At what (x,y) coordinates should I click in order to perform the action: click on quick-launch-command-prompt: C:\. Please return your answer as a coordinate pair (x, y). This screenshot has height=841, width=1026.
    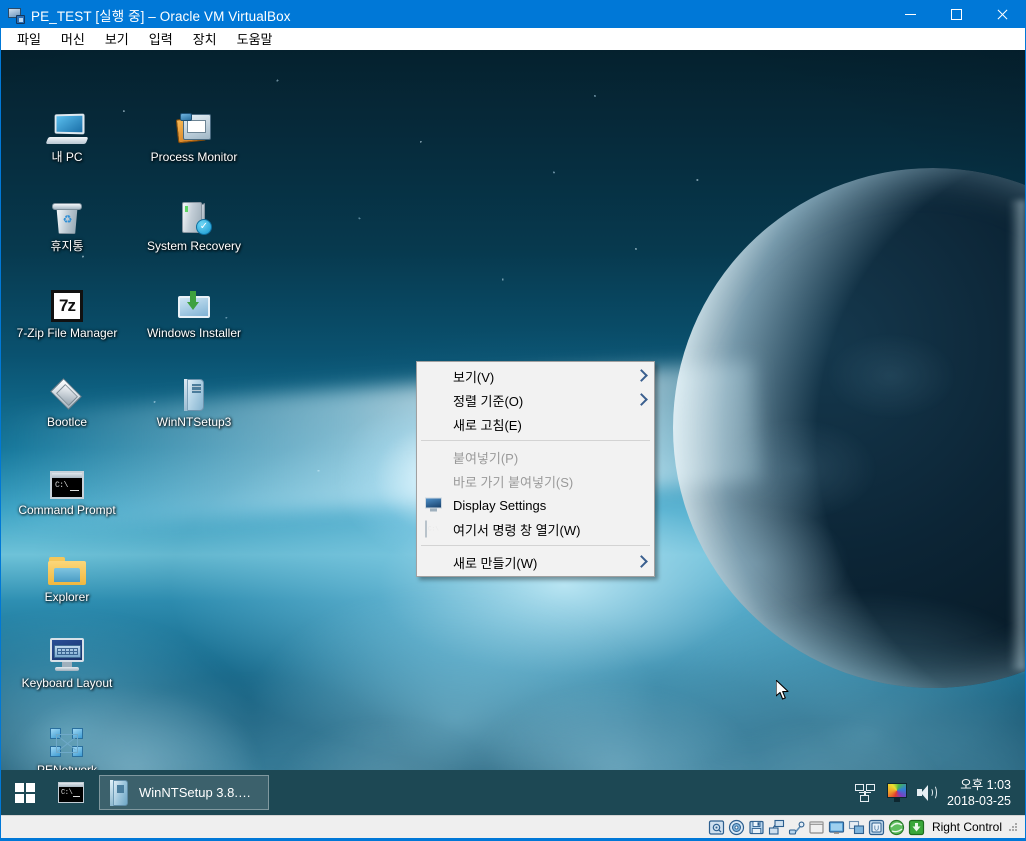
    Looking at the image, I should click on (71, 792).